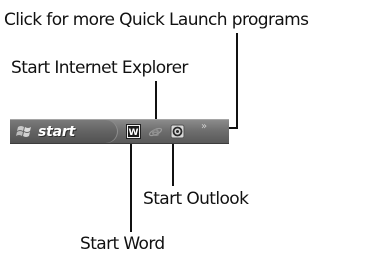 Image resolution: width=378 pixels, height=257 pixels. Describe the element at coordinates (237, 81) in the screenshot. I see `leader-line-more` at that location.